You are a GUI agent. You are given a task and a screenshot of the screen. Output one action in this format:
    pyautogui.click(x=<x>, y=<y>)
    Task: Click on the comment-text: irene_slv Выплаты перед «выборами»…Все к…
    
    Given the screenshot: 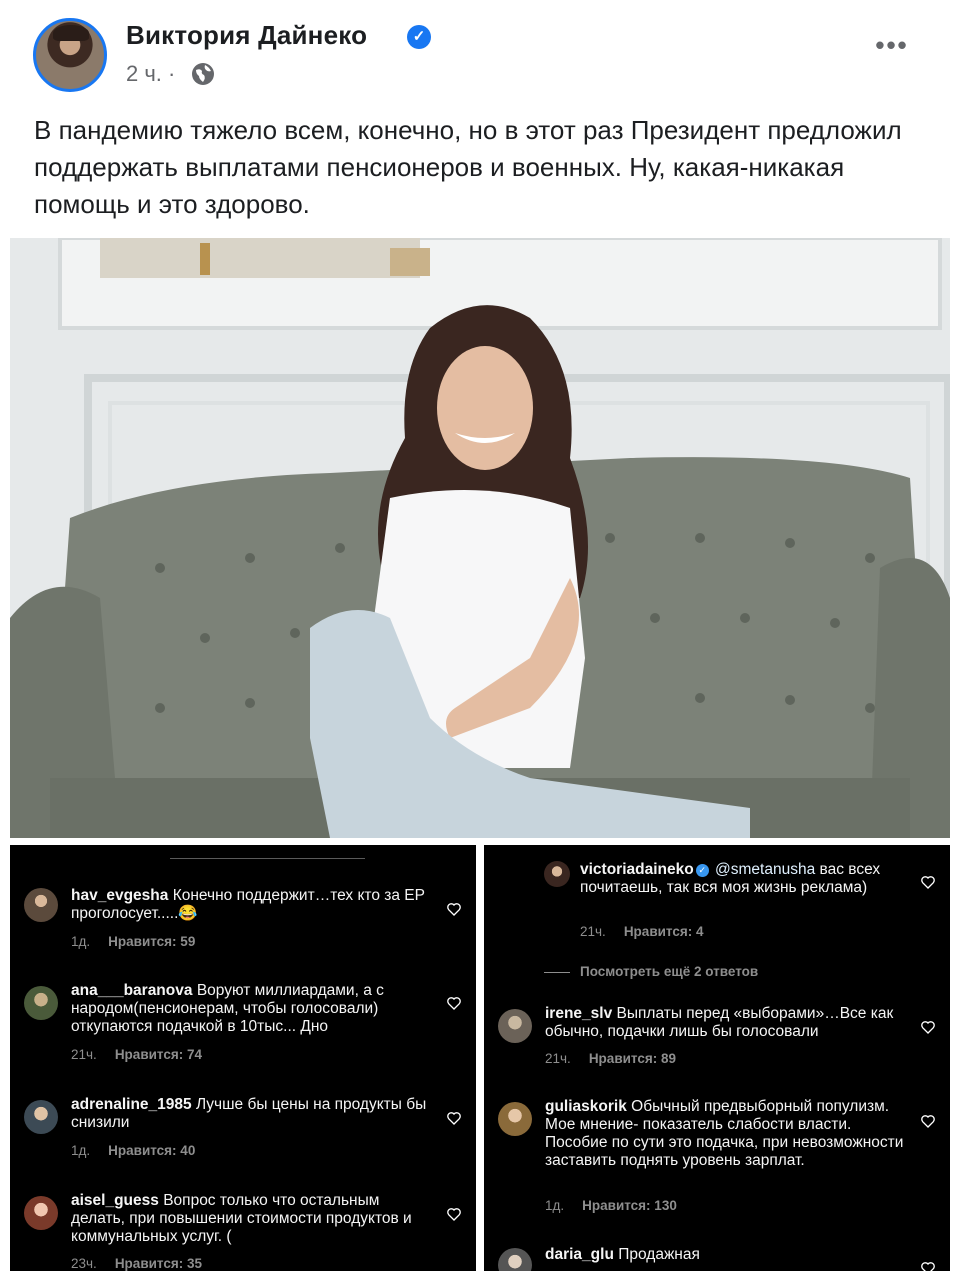 What is the action you would take?
    pyautogui.click(x=725, y=1023)
    